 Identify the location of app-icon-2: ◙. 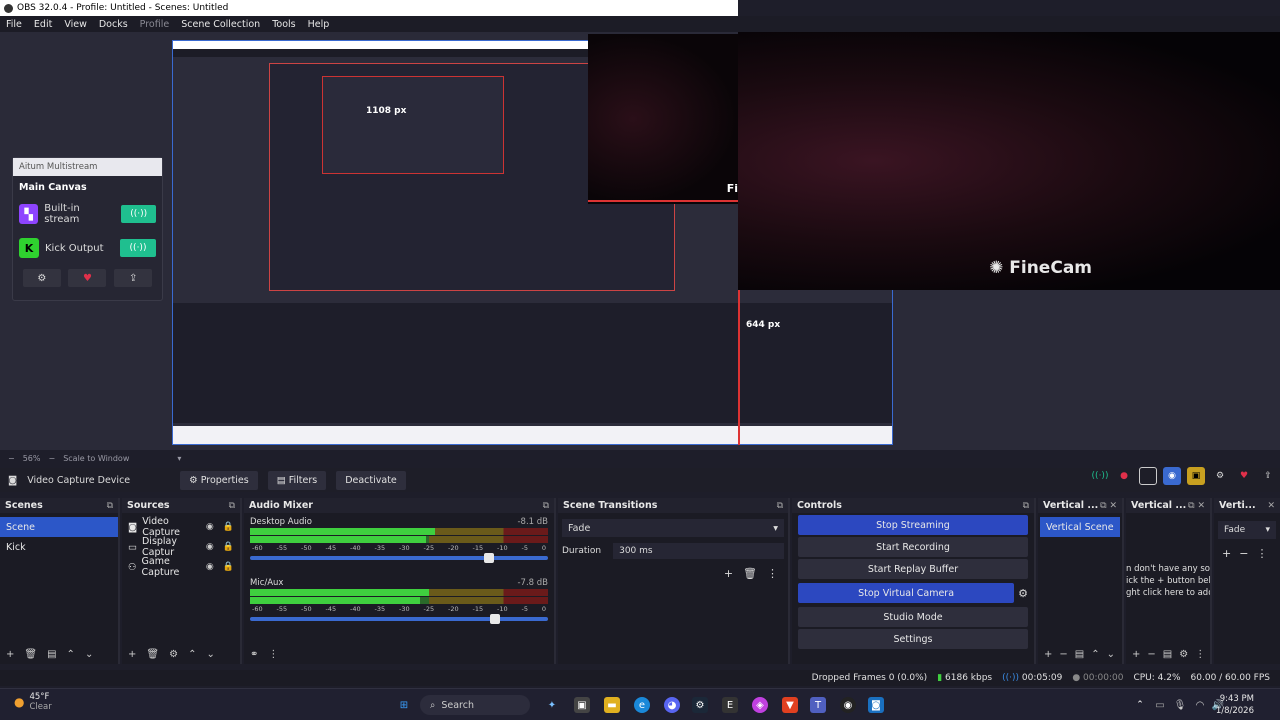
(876, 705).